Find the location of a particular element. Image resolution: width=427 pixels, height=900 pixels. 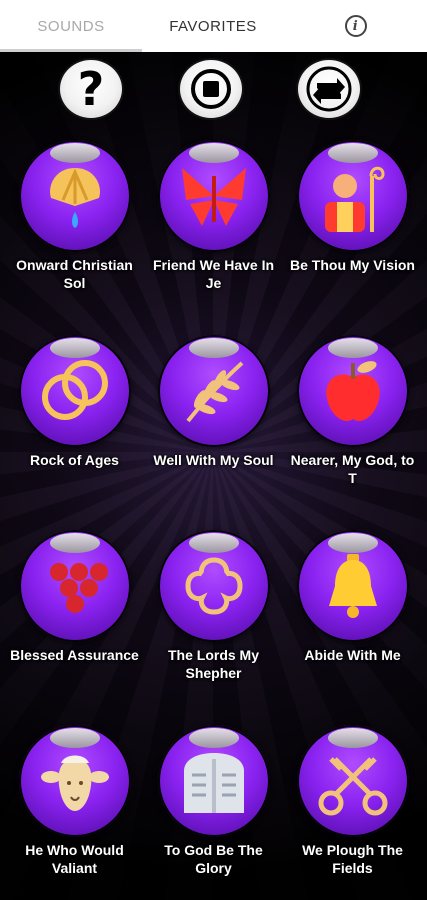

sound-item: Nearer, My God, to T is located at coordinates (352, 430).